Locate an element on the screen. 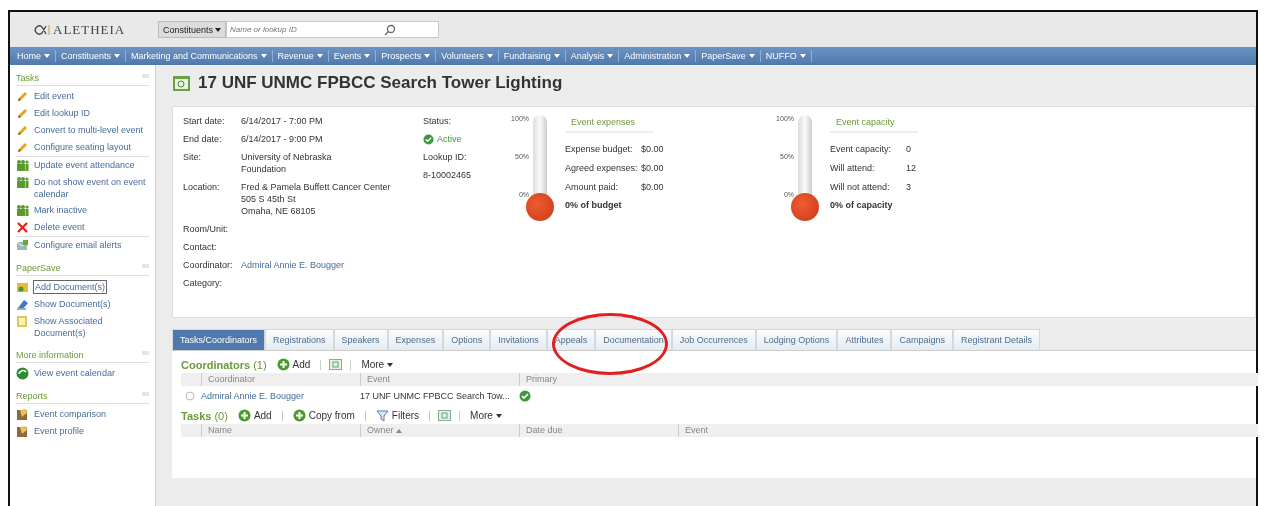 This screenshot has width=1264, height=506. task-link: Event comparison is located at coordinates (70, 414).